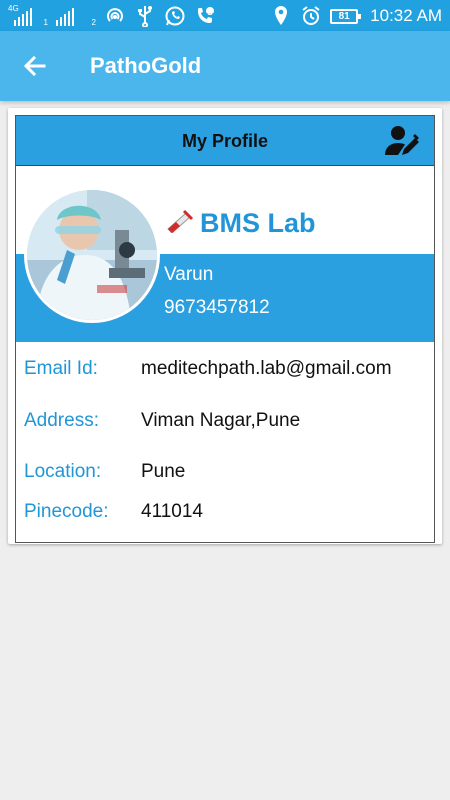 Image resolution: width=450 pixels, height=800 pixels. Describe the element at coordinates (217, 307) in the screenshot. I see `contact-phone: 9673457812` at that location.